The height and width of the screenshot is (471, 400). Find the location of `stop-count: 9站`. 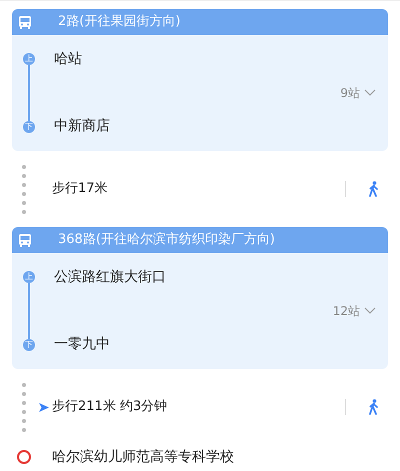

stop-count: 9站 is located at coordinates (350, 93).